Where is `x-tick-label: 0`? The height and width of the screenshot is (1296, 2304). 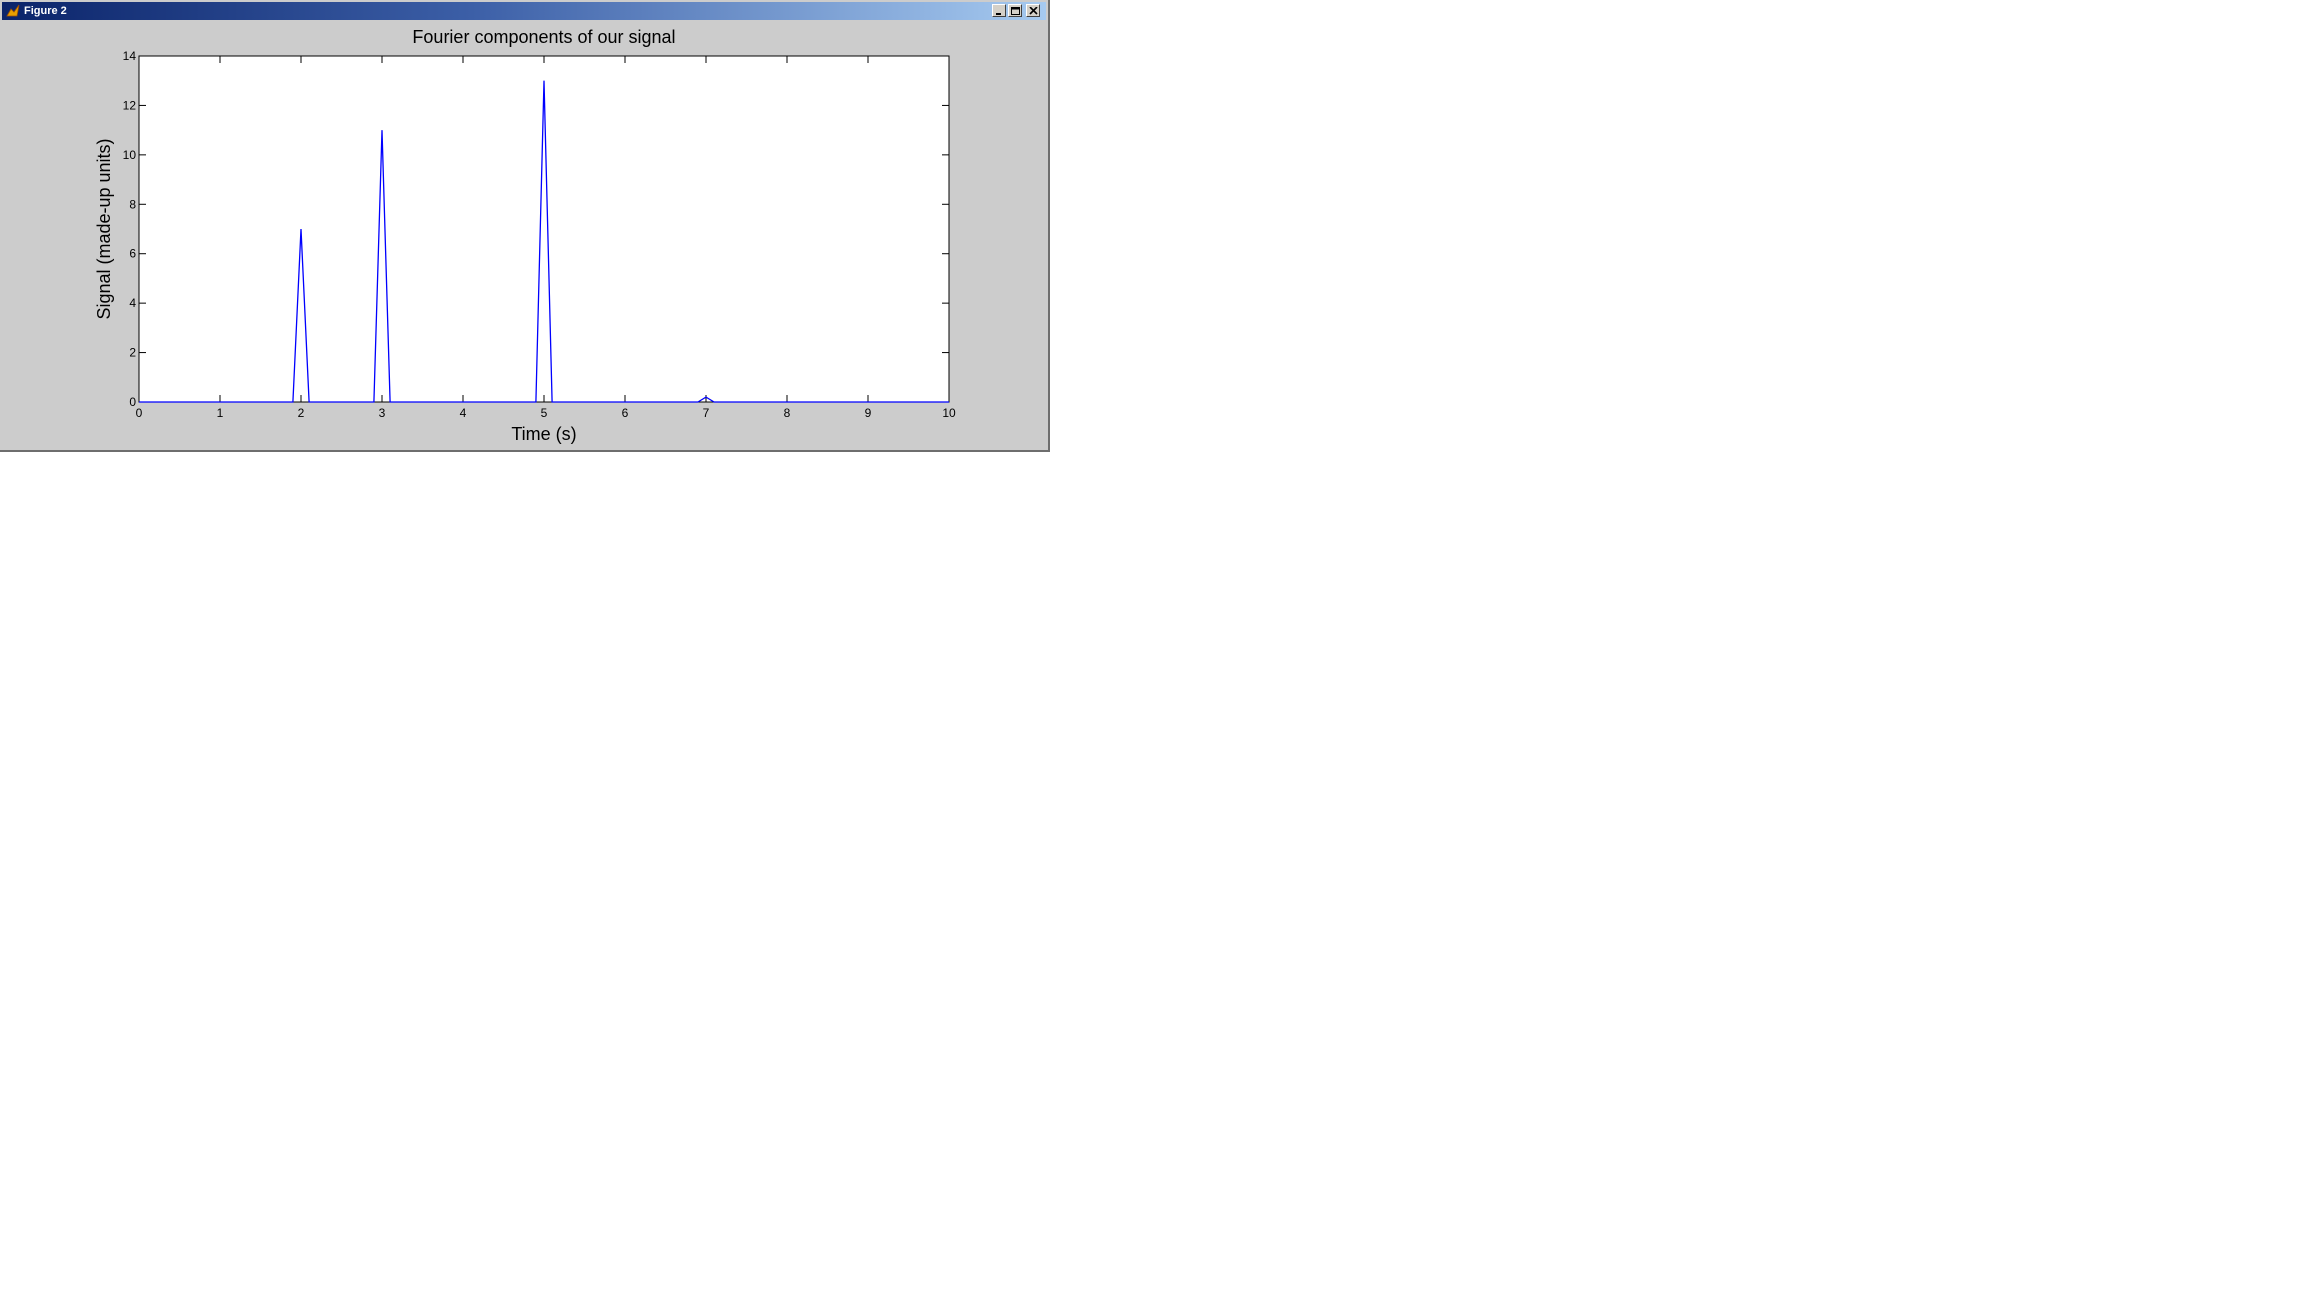
x-tick-label: 0 is located at coordinates (139, 413).